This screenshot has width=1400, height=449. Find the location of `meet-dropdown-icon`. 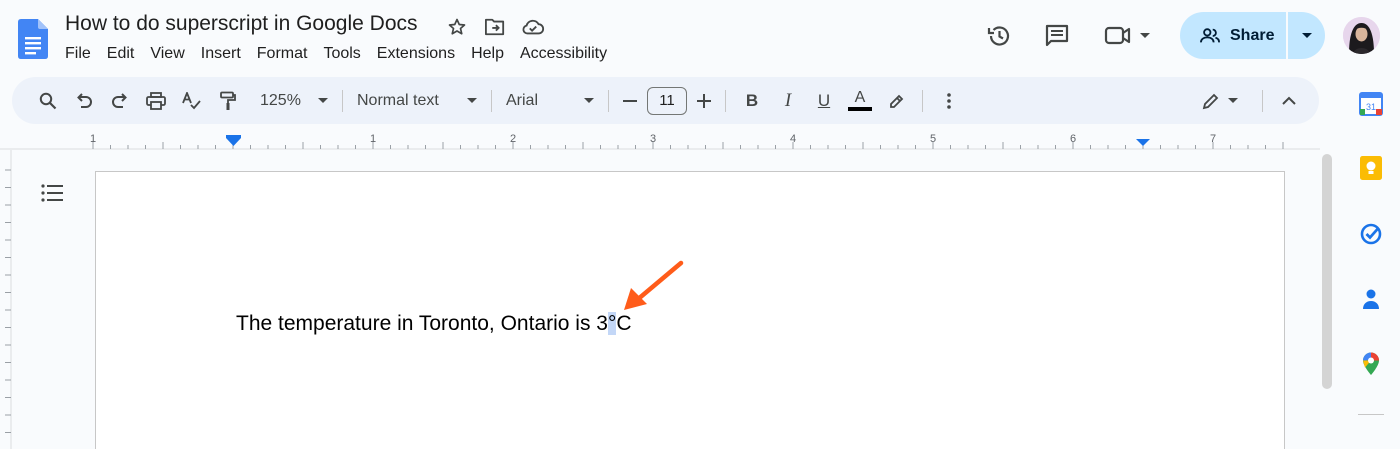

meet-dropdown-icon is located at coordinates (1145, 36).